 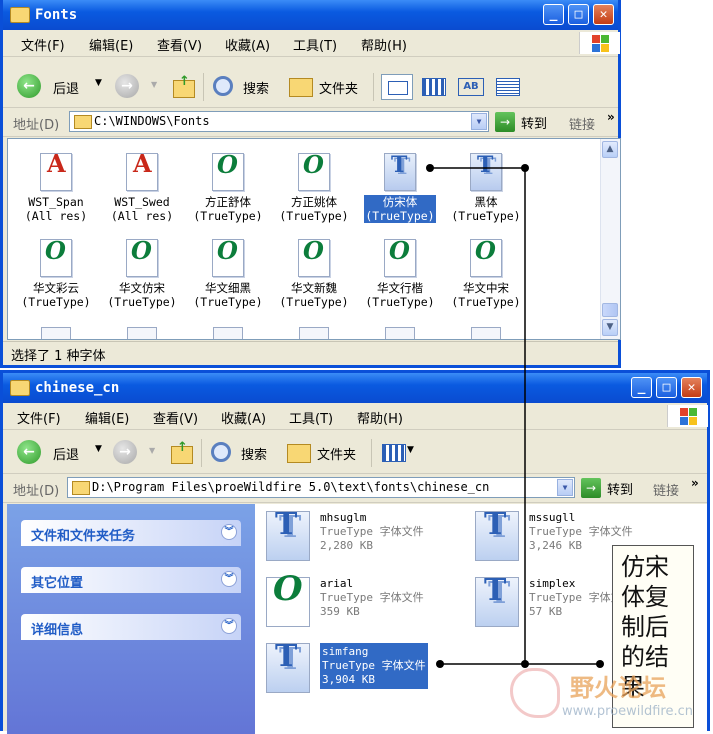 I want to click on task-group-details: 详细信息 ︾, so click(x=131, y=627).